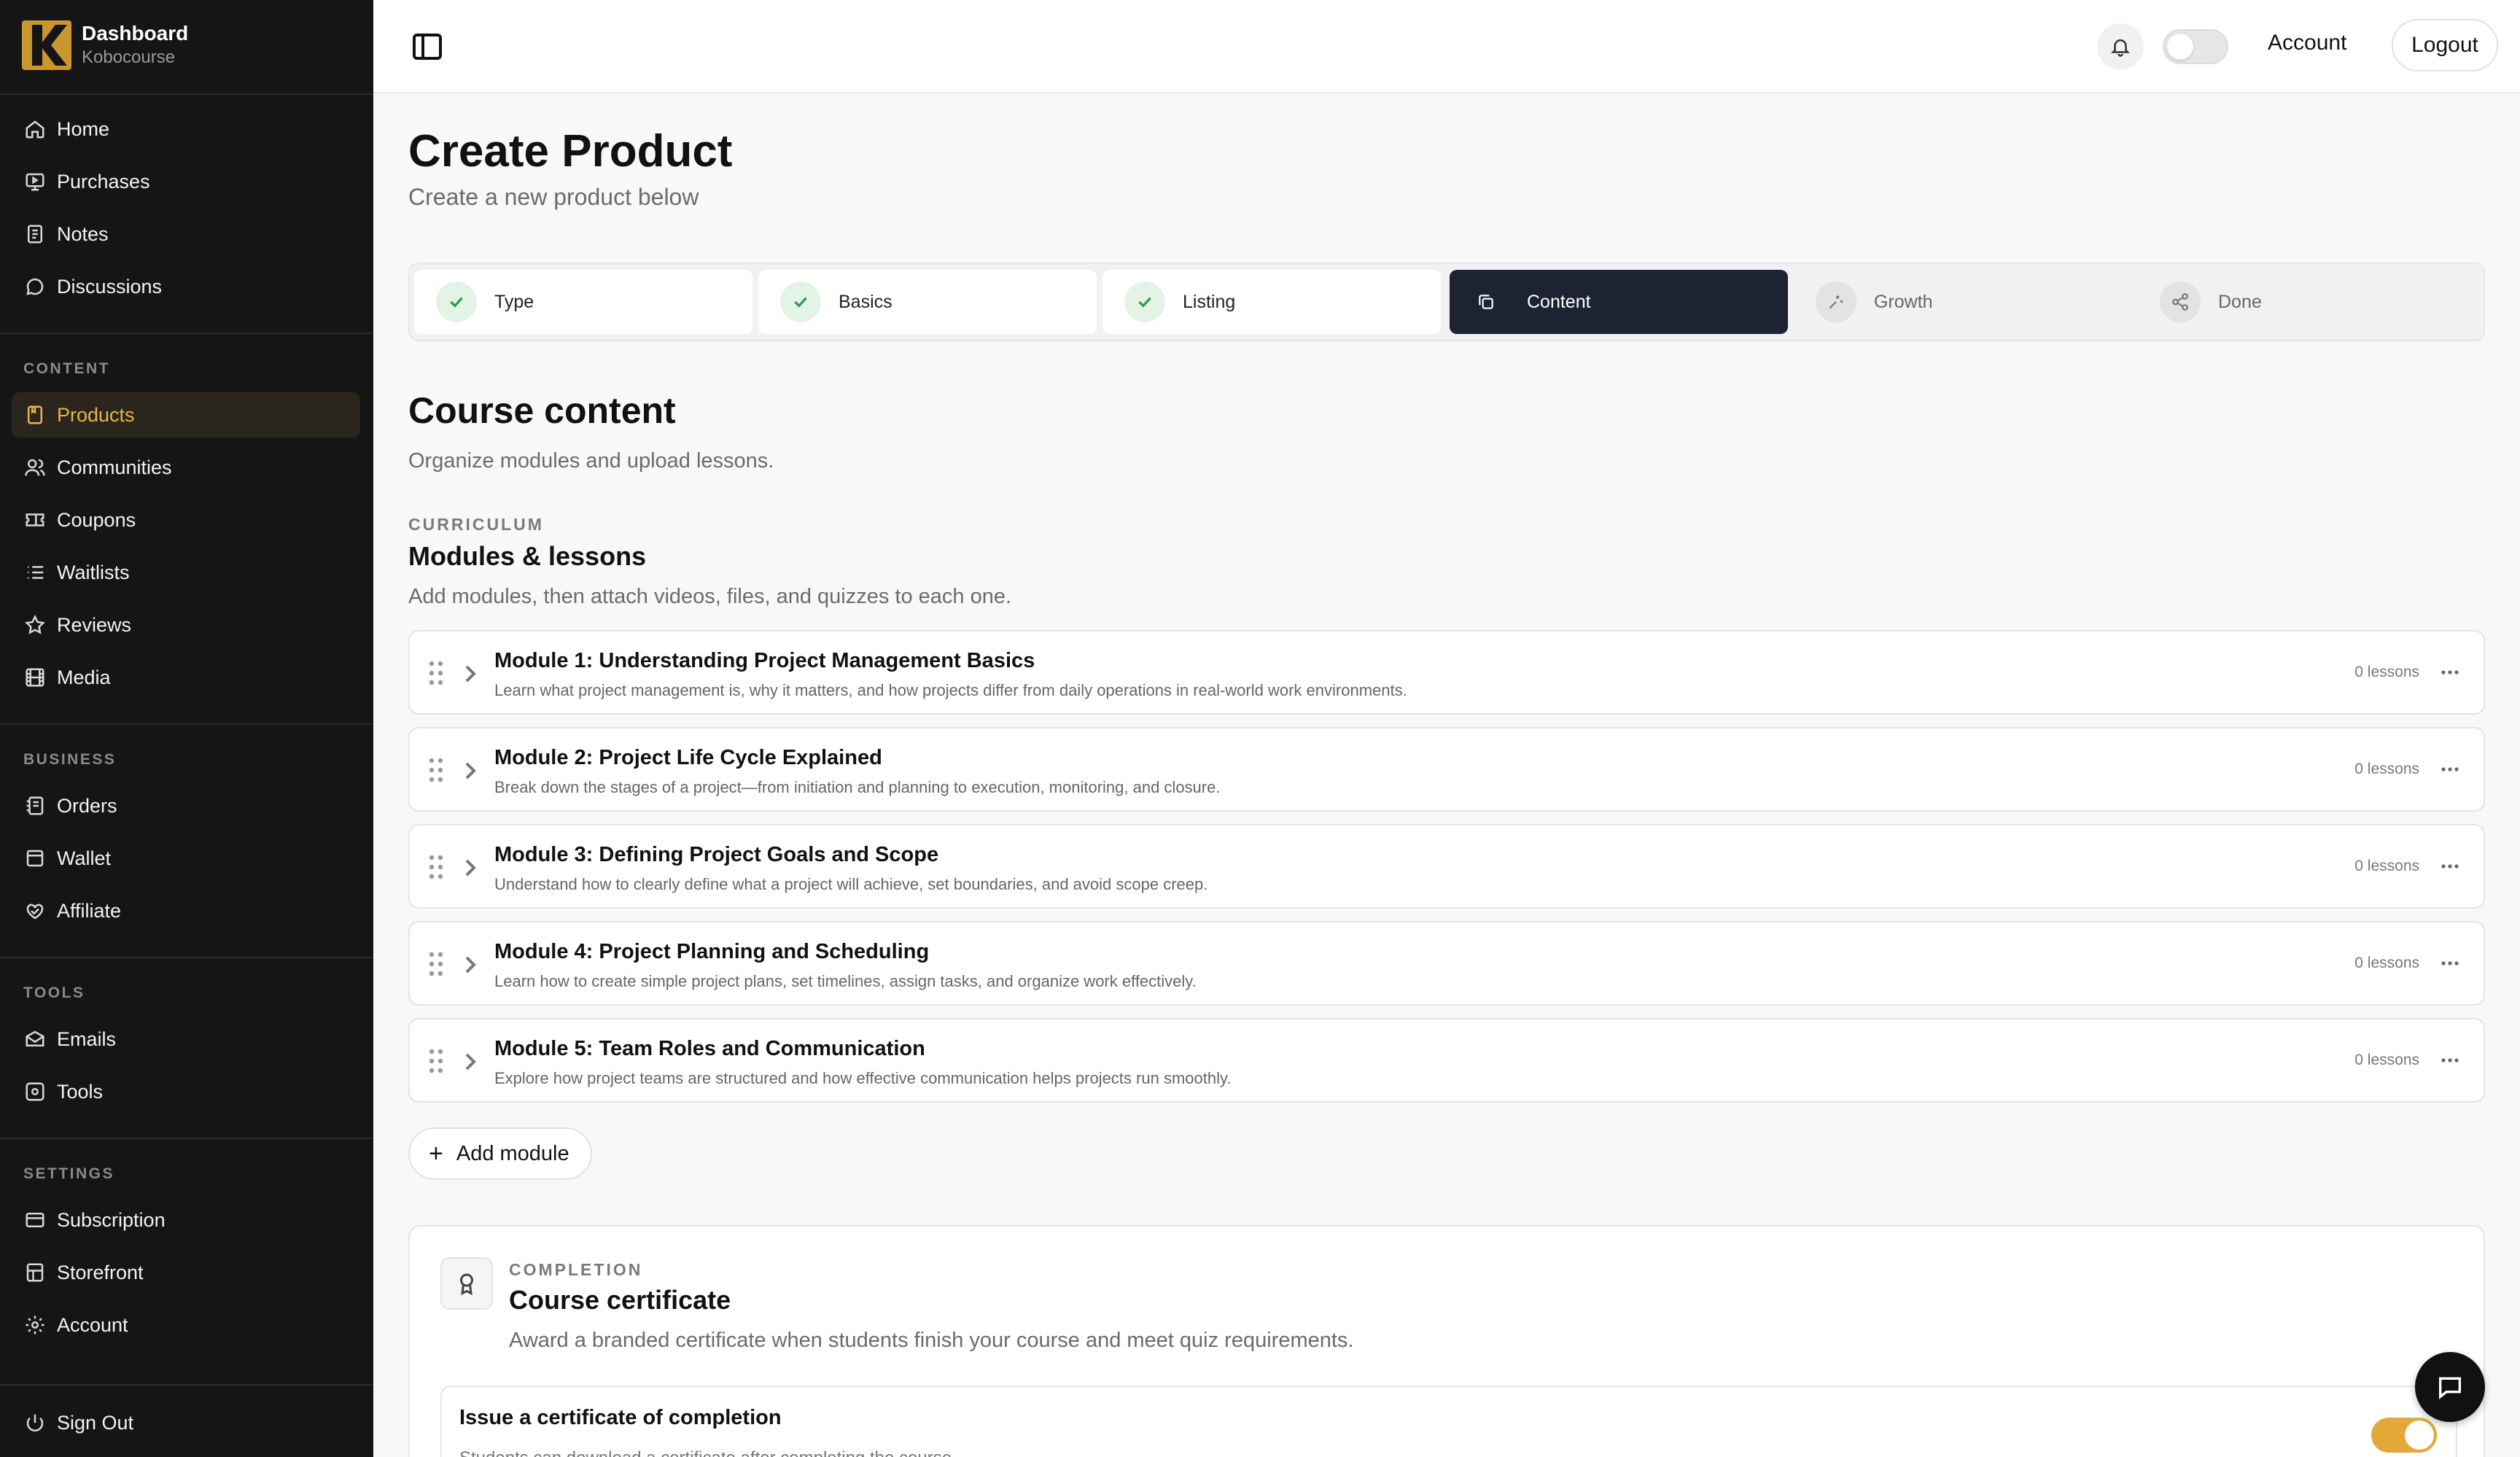 The height and width of the screenshot is (1457, 2520). Describe the element at coordinates (80, 1092) in the screenshot. I see `sidebar-item-label: Tools` at that location.